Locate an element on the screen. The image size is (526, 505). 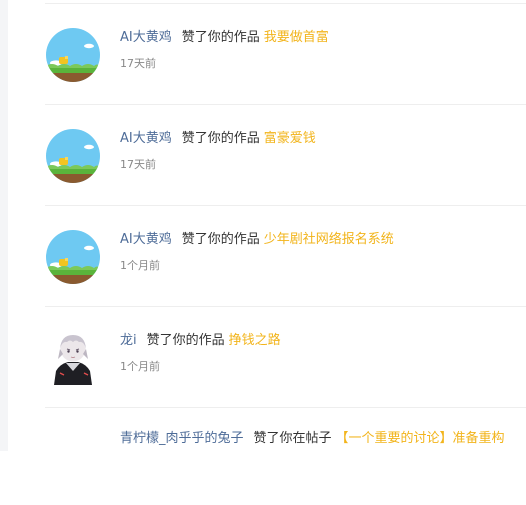
left-gutter is located at coordinates (4, 225).